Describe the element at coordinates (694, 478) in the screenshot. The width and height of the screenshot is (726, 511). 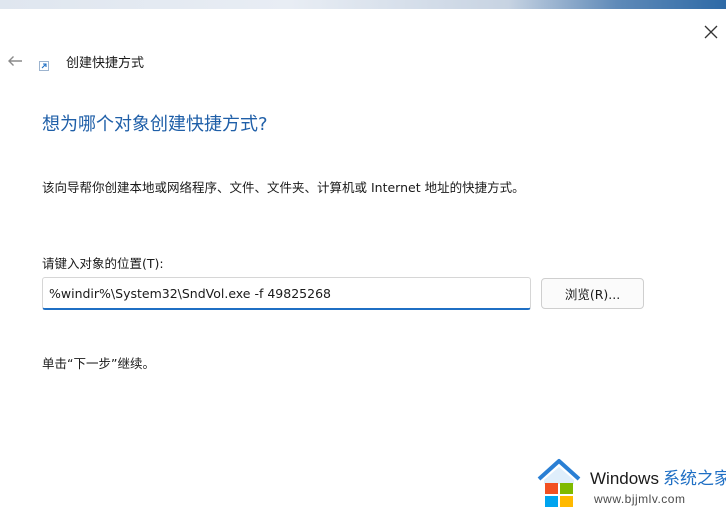
I see `watermark-brand-cn: 系统之家` at that location.